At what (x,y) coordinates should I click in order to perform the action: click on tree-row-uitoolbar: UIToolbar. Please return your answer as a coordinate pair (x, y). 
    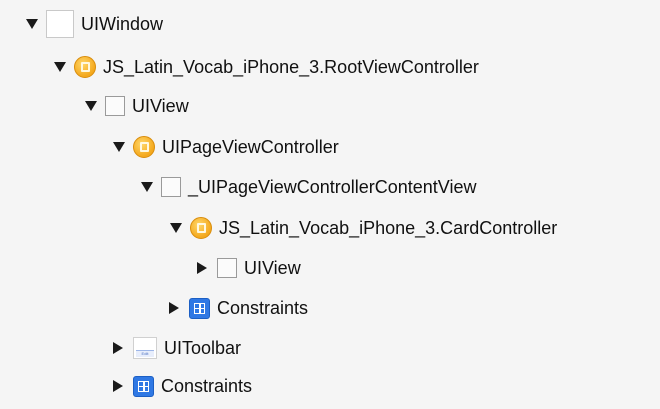
    Looking at the image, I should click on (176, 348).